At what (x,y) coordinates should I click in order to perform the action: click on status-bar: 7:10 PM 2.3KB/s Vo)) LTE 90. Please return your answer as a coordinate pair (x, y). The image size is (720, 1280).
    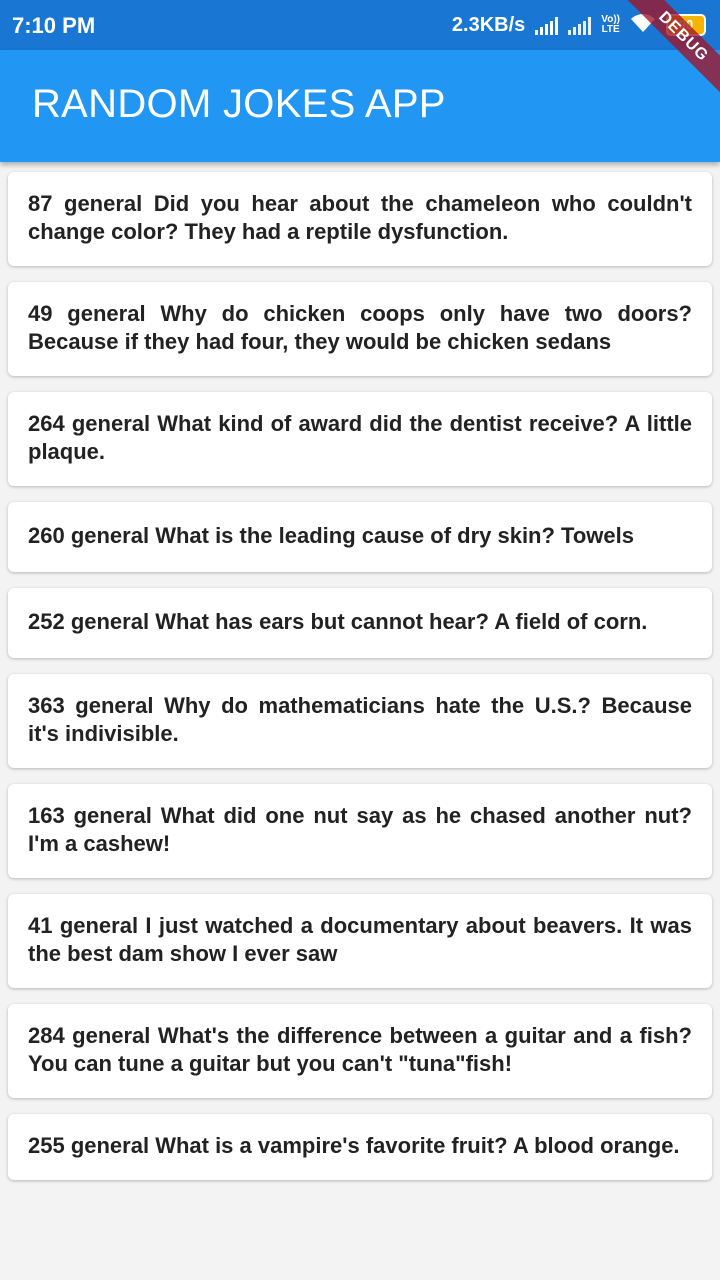
    Looking at the image, I should click on (360, 25).